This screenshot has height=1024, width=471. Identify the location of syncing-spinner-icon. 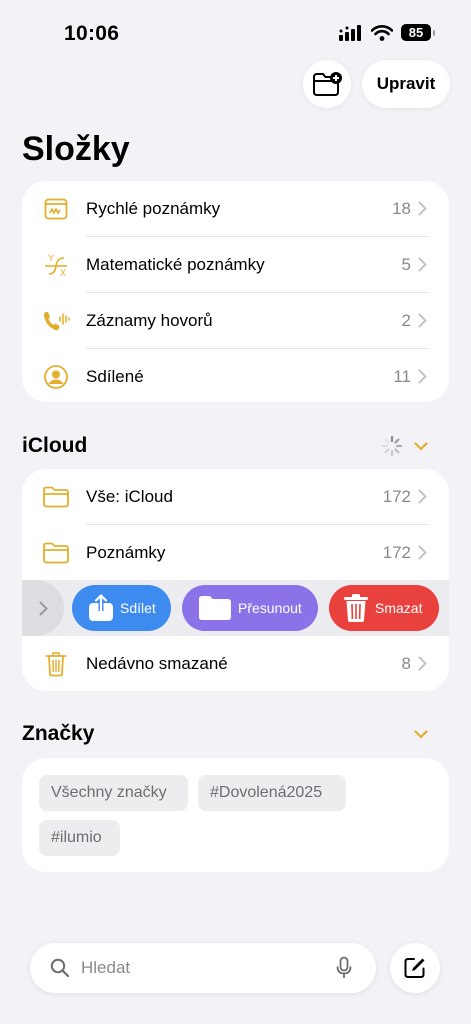
(392, 446).